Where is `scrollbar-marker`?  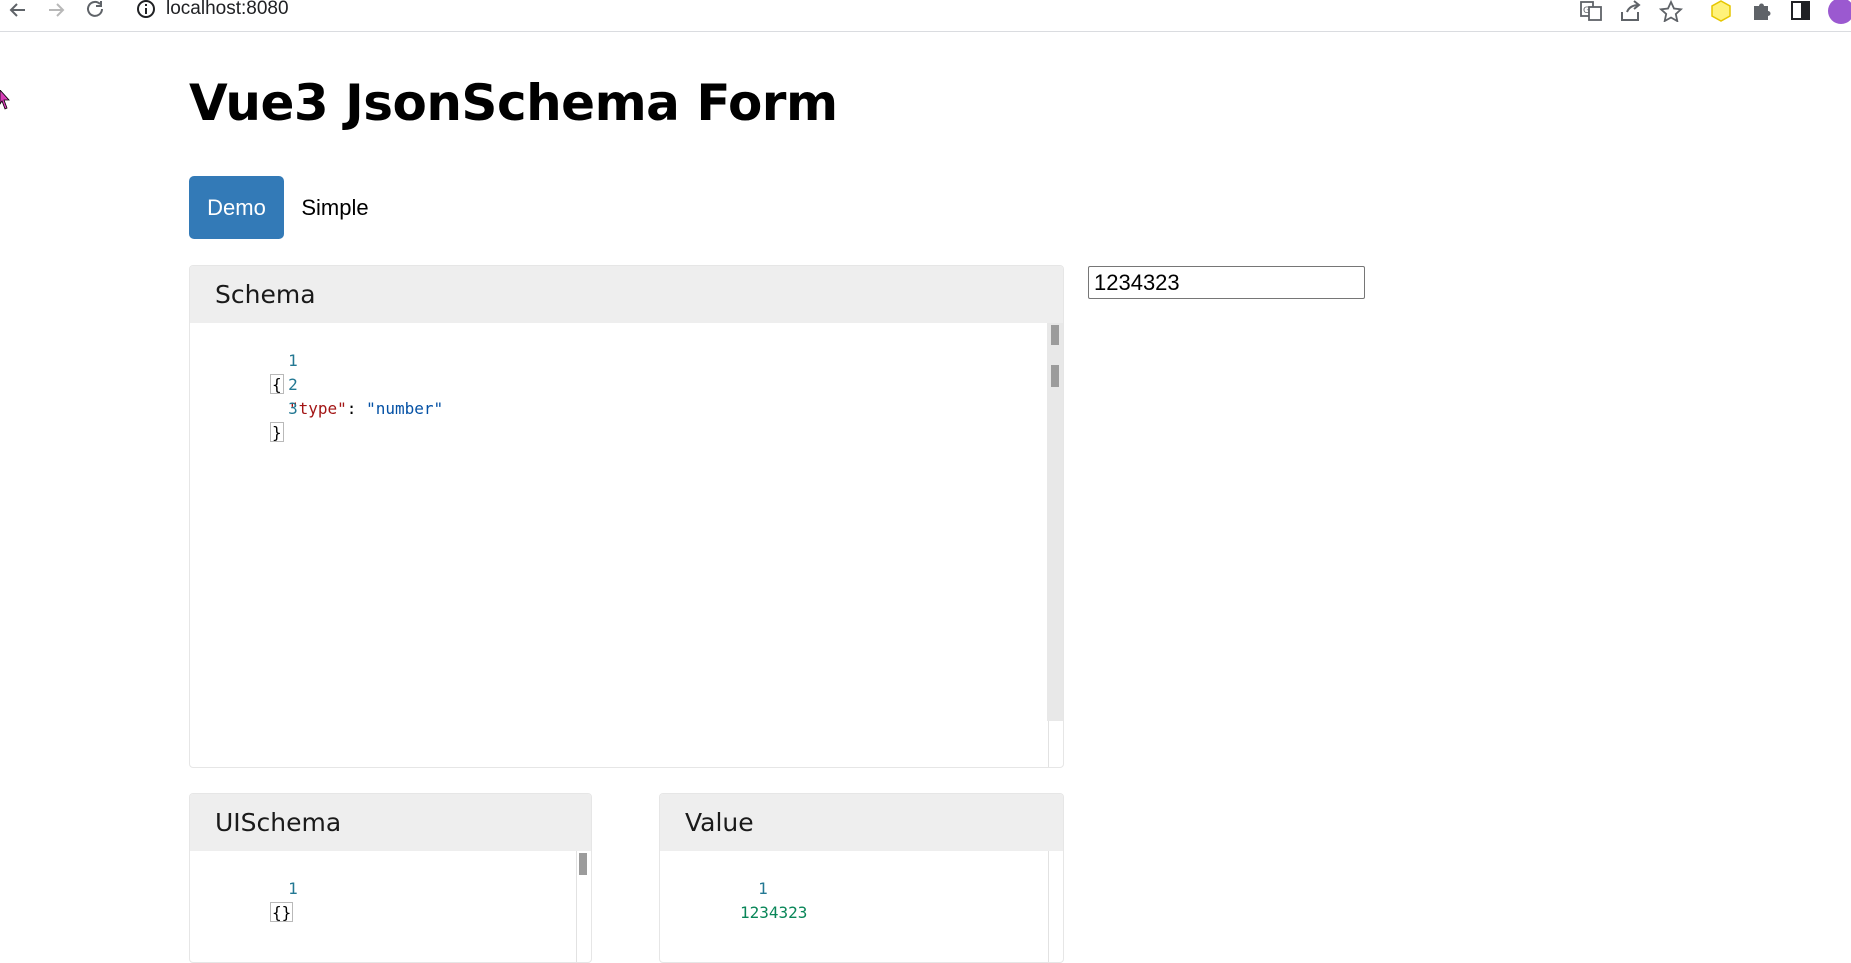 scrollbar-marker is located at coordinates (1055, 376).